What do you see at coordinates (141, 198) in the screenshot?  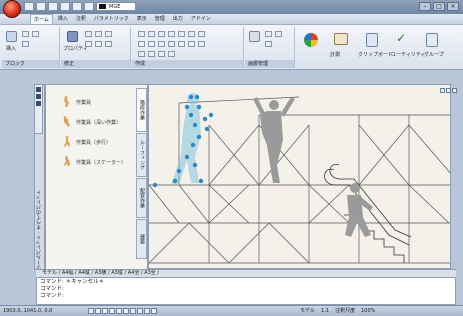 I see `palette-tab-piping: 配管作業` at bounding box center [141, 198].